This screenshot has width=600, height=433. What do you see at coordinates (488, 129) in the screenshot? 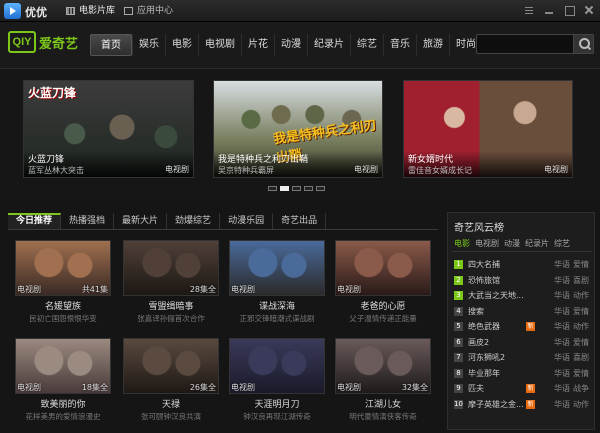
I see `banner-slide: 新女婿时代 雷佳音女婿成长记 电视剧` at bounding box center [488, 129].